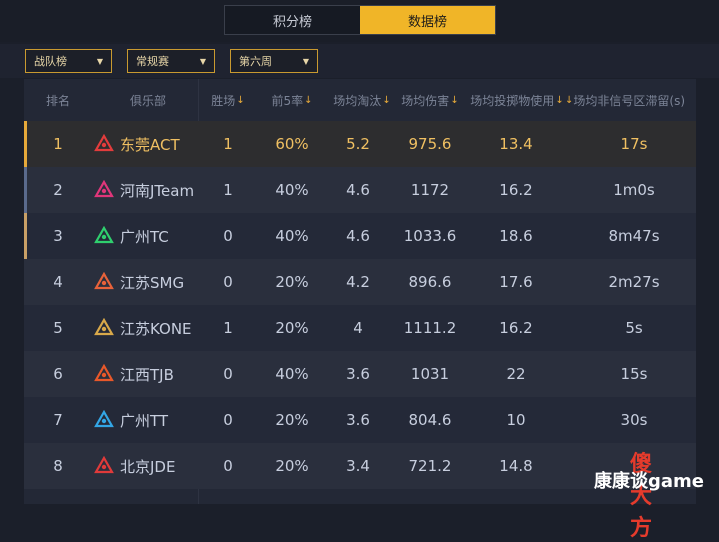 This screenshot has width=719, height=542. Describe the element at coordinates (150, 144) in the screenshot. I see `club-name: 东莞ACT` at that location.